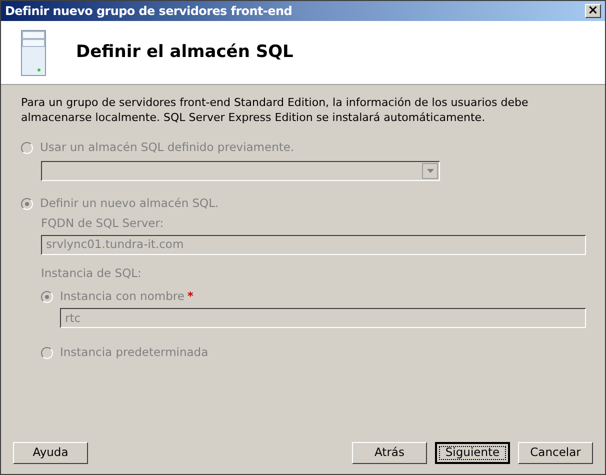 The height and width of the screenshot is (475, 606). What do you see at coordinates (167, 147) in the screenshot?
I see `option-label: Usar un almacén SQL definido previamente.` at bounding box center [167, 147].